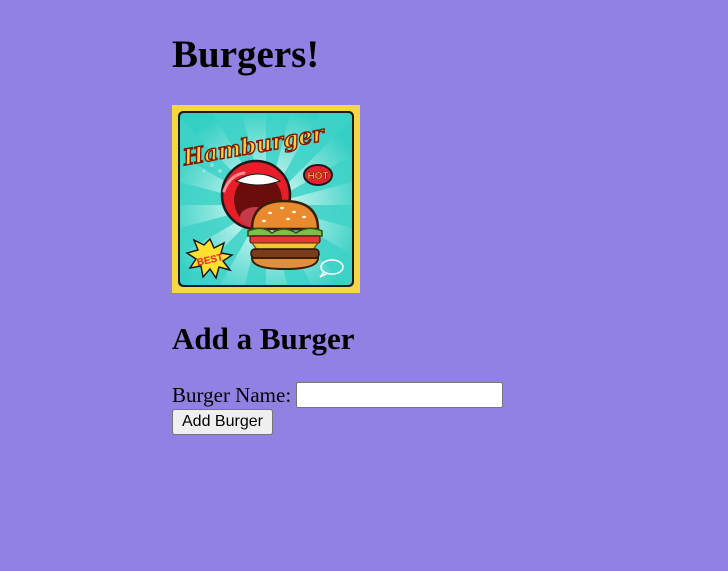 The width and height of the screenshot is (728, 571). I want to click on burger-name-label: Burger Name:, so click(232, 395).